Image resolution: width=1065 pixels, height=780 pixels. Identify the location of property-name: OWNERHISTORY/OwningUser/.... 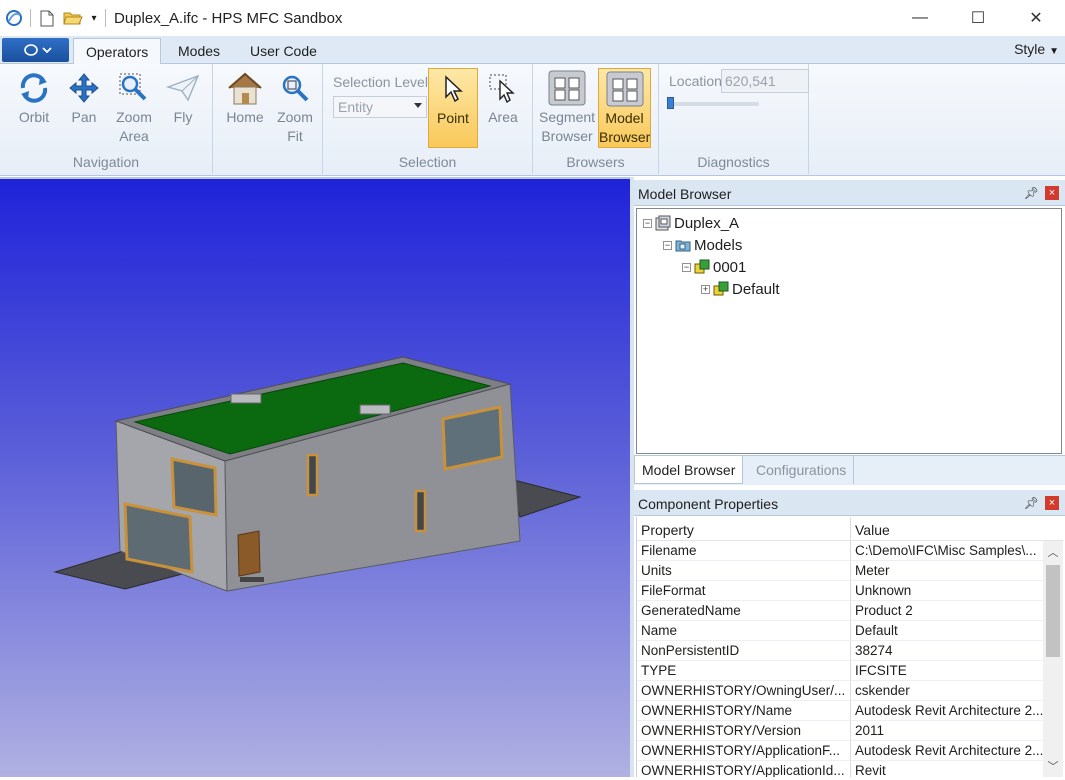
(744, 691).